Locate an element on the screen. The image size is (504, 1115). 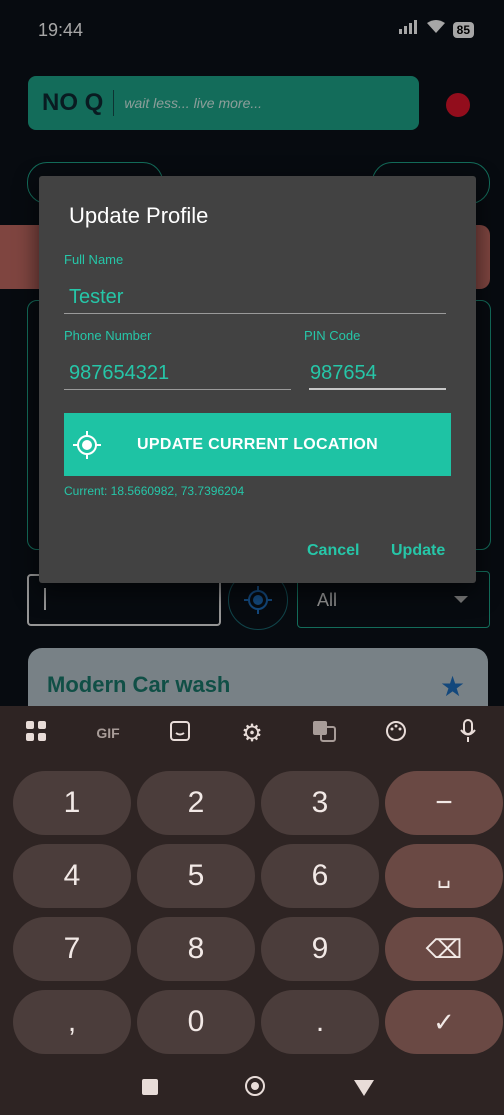
pin-code-label: PIN Code is located at coordinates (332, 335).